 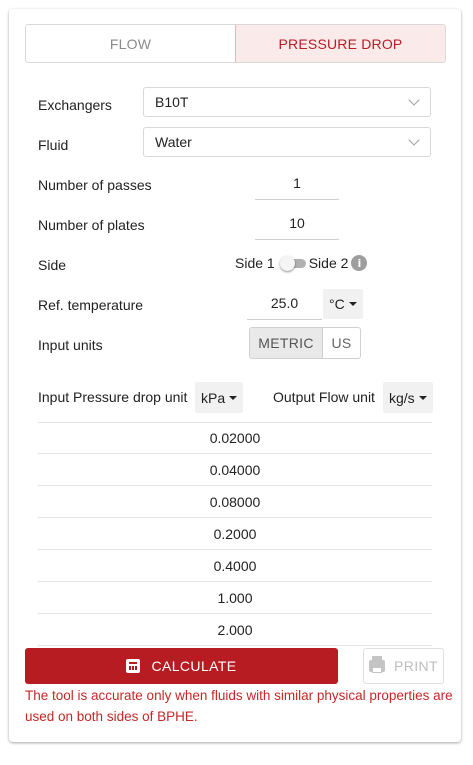 I want to click on plates-label: Number of plates, so click(x=91, y=225).